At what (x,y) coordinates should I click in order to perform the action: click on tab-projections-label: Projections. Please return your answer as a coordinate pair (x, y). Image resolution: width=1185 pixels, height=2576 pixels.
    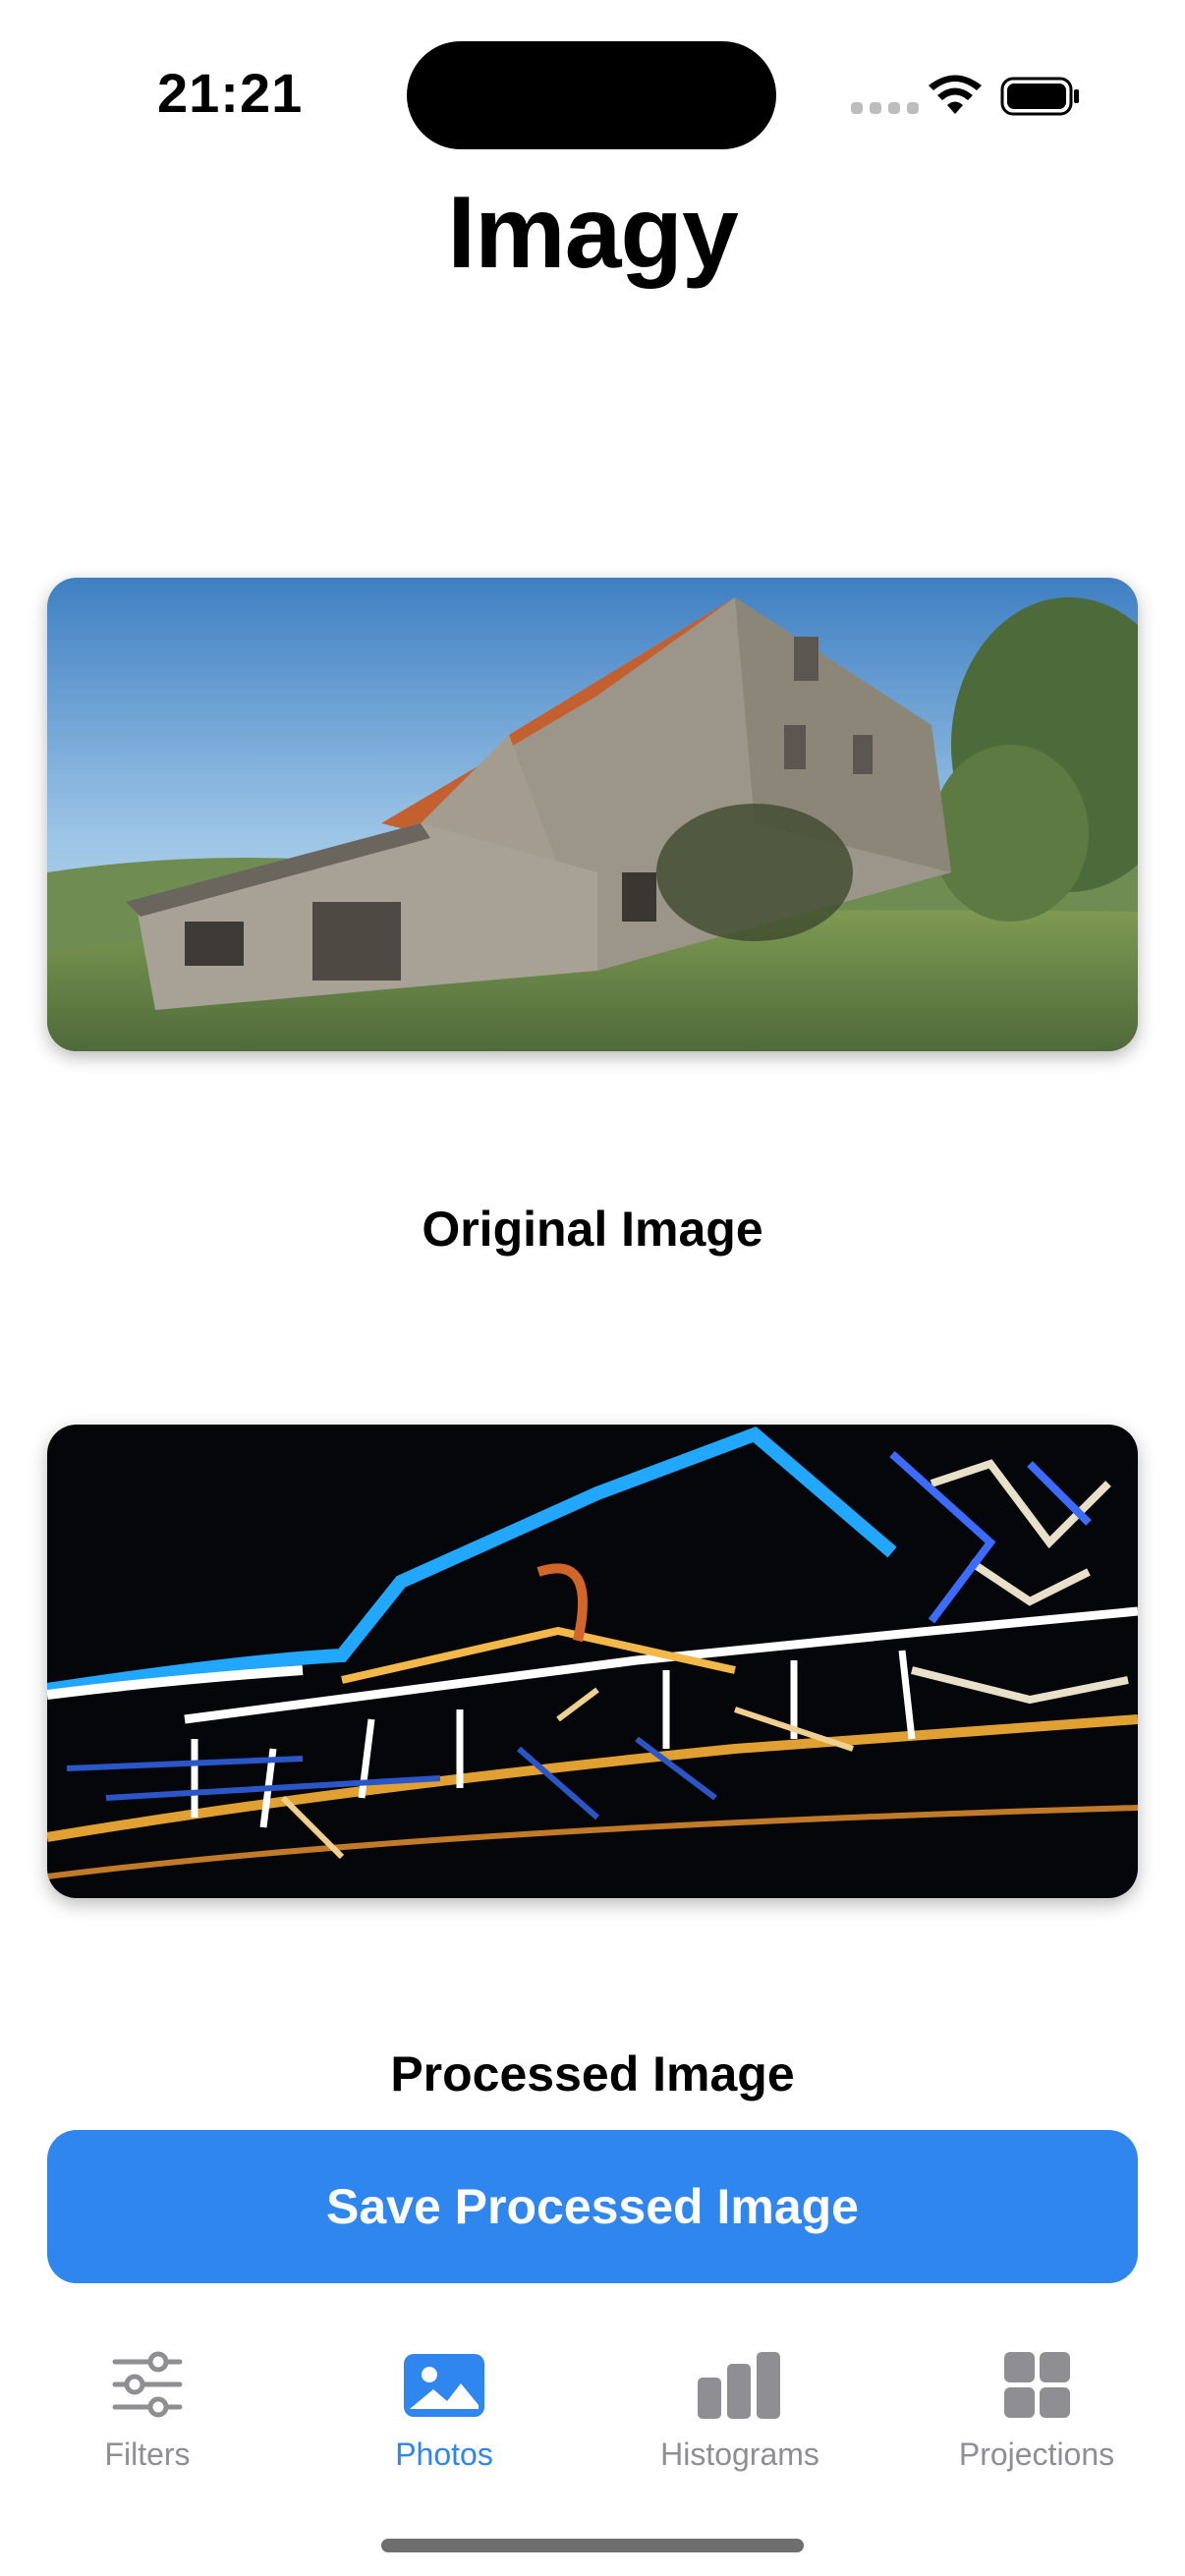
    Looking at the image, I should click on (1037, 2454).